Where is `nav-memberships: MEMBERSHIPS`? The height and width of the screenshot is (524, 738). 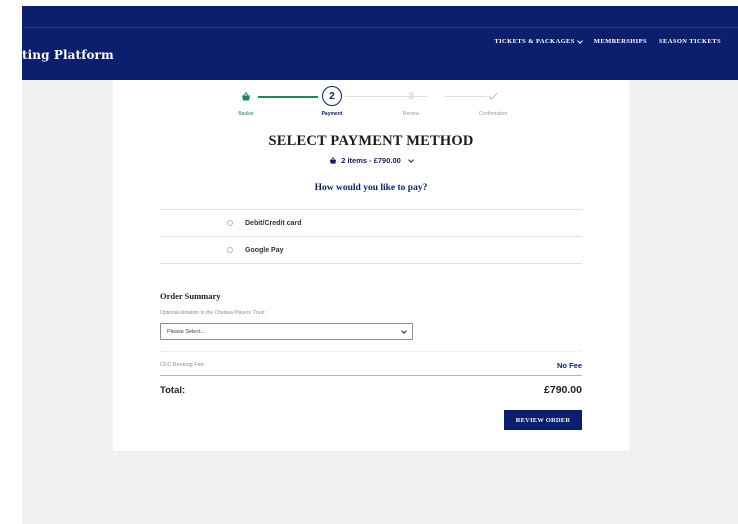
nav-memberships: MEMBERSHIPS is located at coordinates (620, 41).